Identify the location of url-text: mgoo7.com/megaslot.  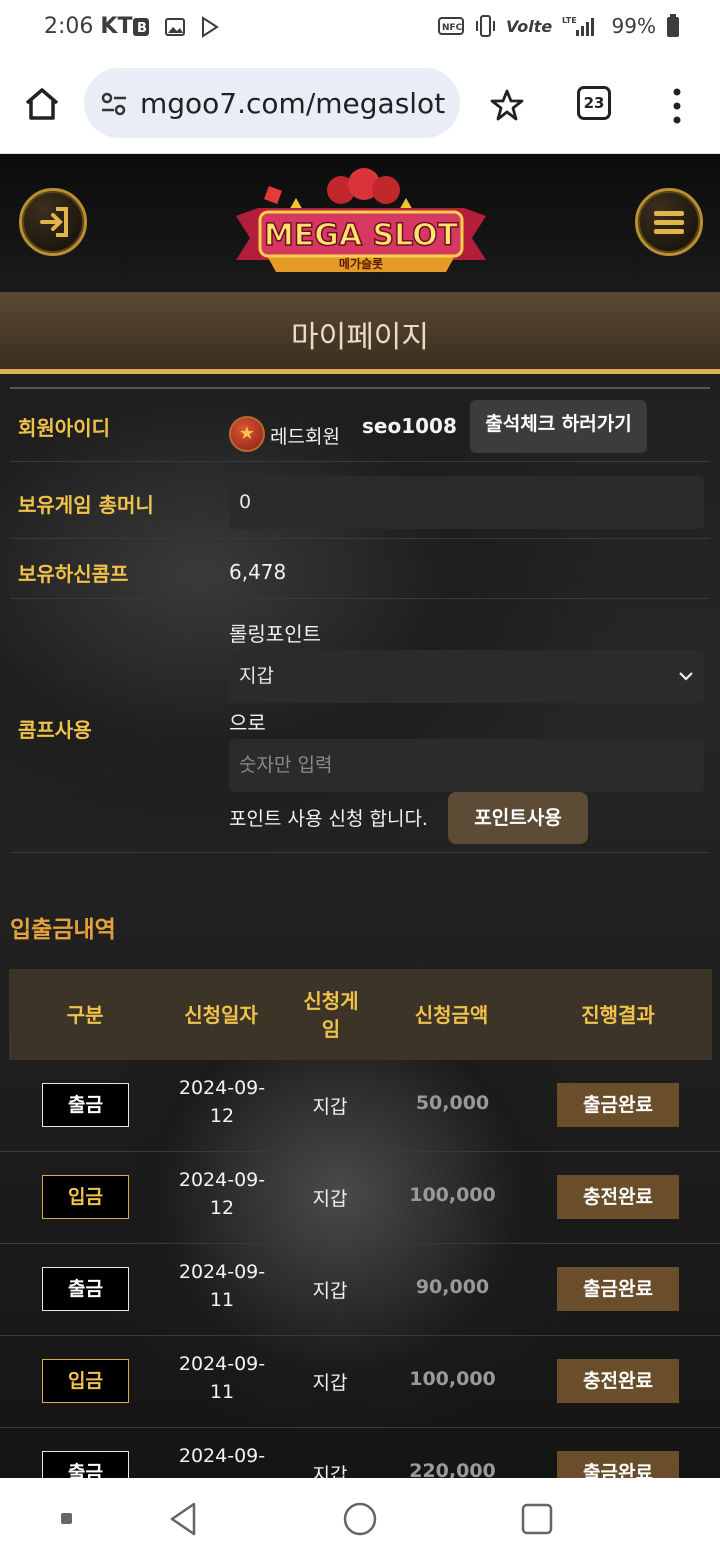
(293, 103).